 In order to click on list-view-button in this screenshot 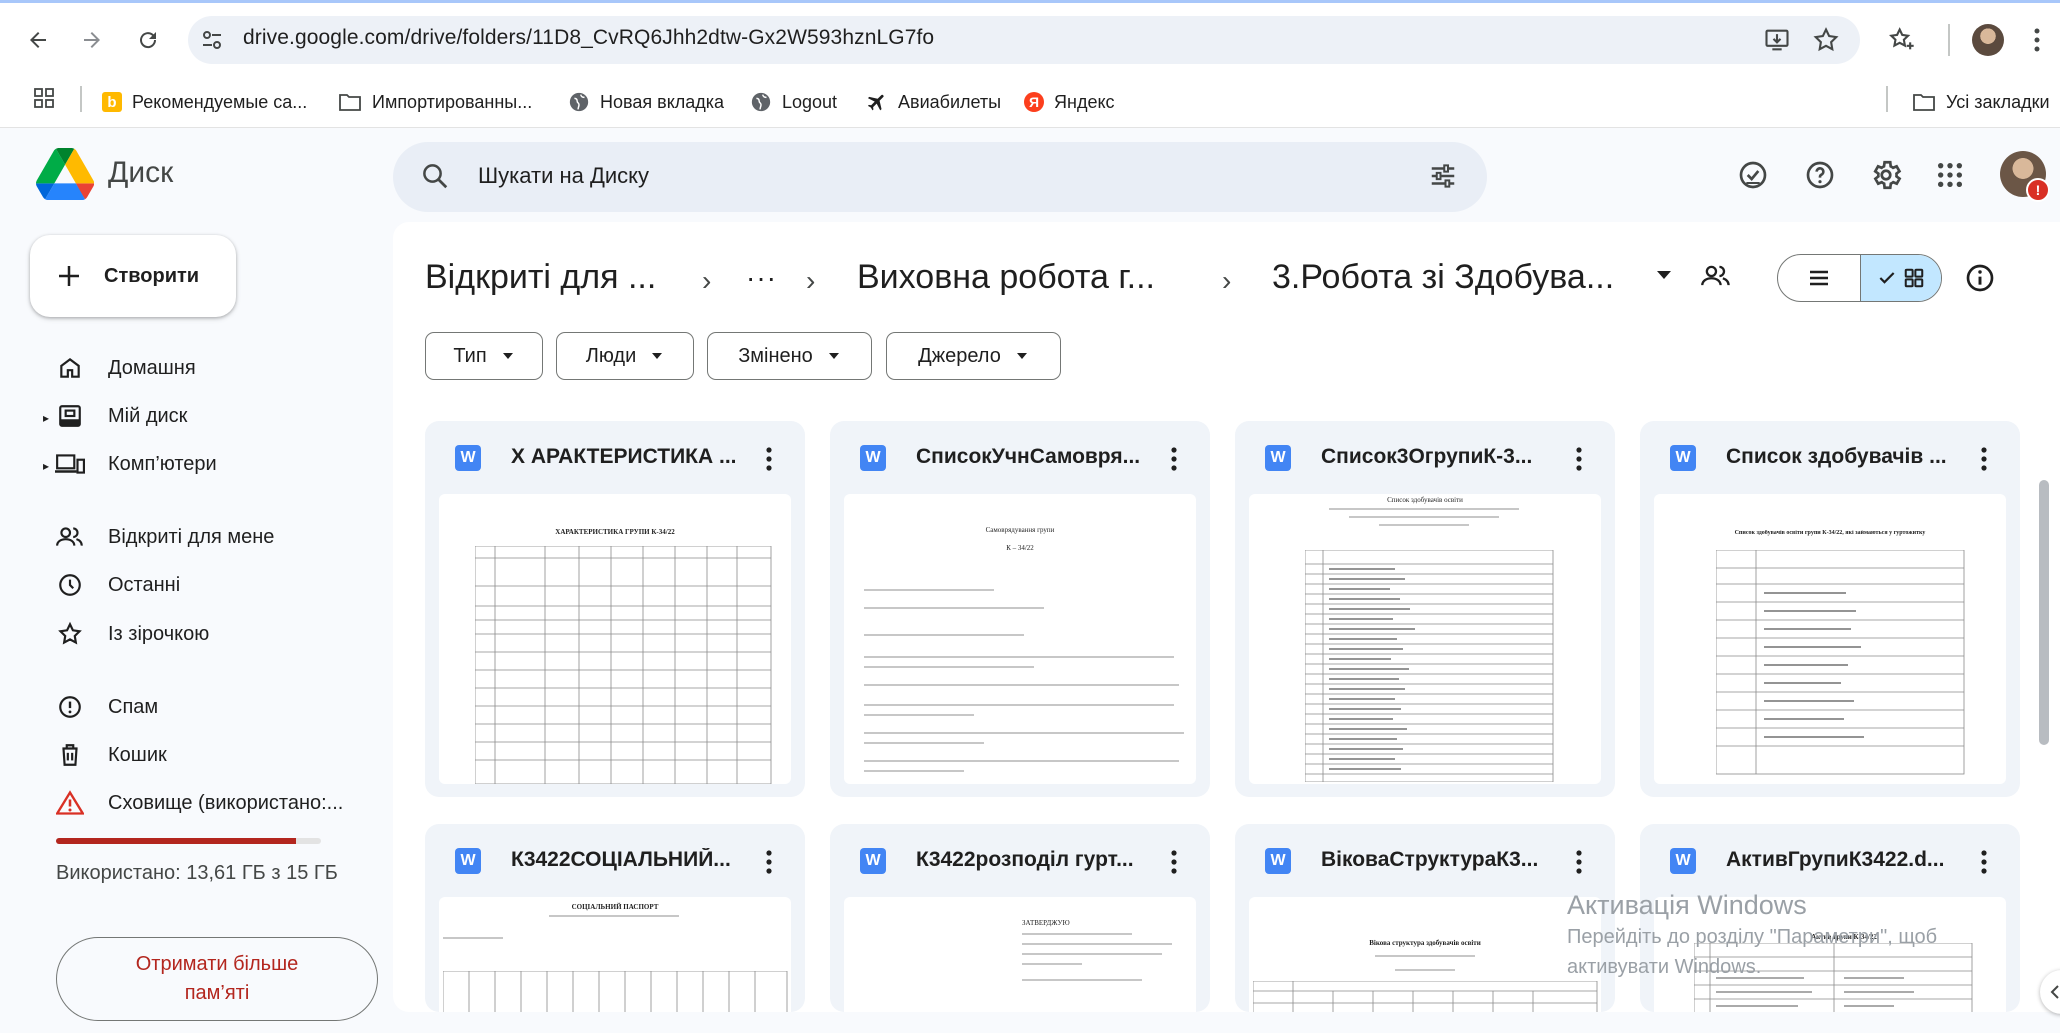, I will do `click(1819, 278)`.